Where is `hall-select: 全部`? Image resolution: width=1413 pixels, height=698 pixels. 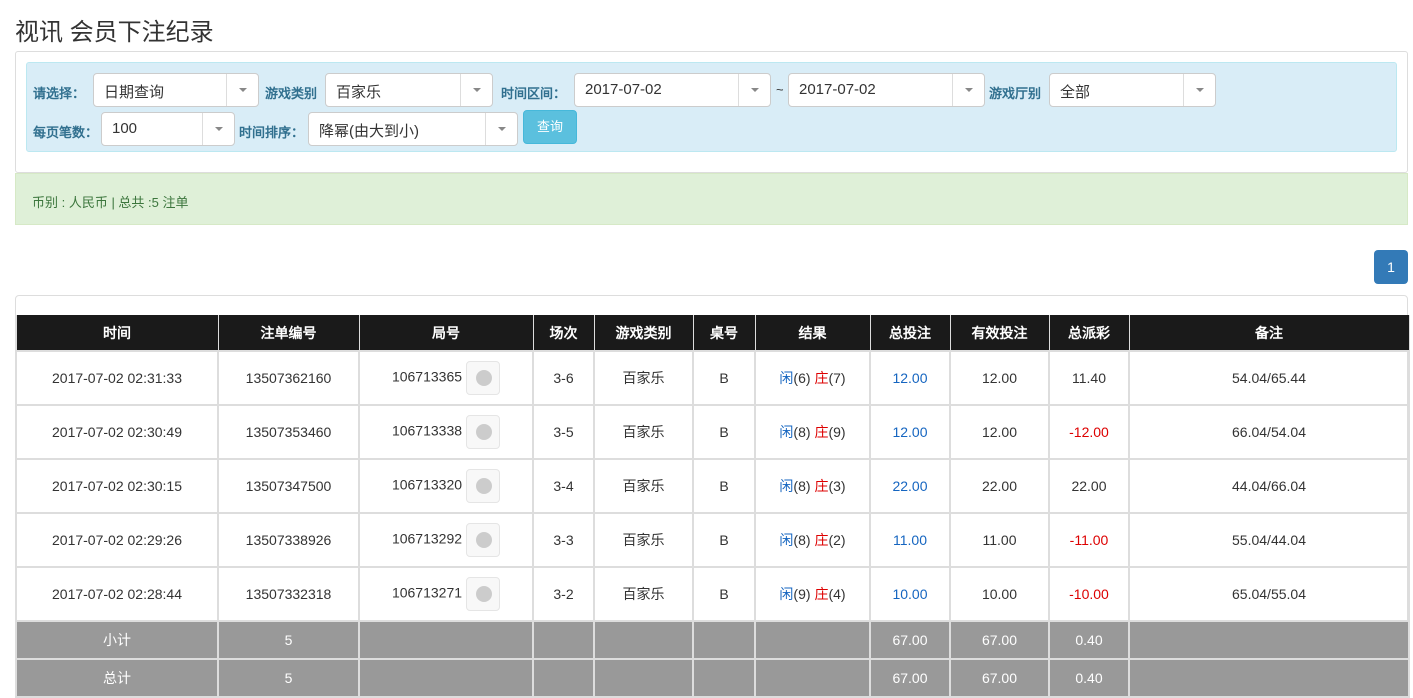 hall-select: 全部 is located at coordinates (1132, 90).